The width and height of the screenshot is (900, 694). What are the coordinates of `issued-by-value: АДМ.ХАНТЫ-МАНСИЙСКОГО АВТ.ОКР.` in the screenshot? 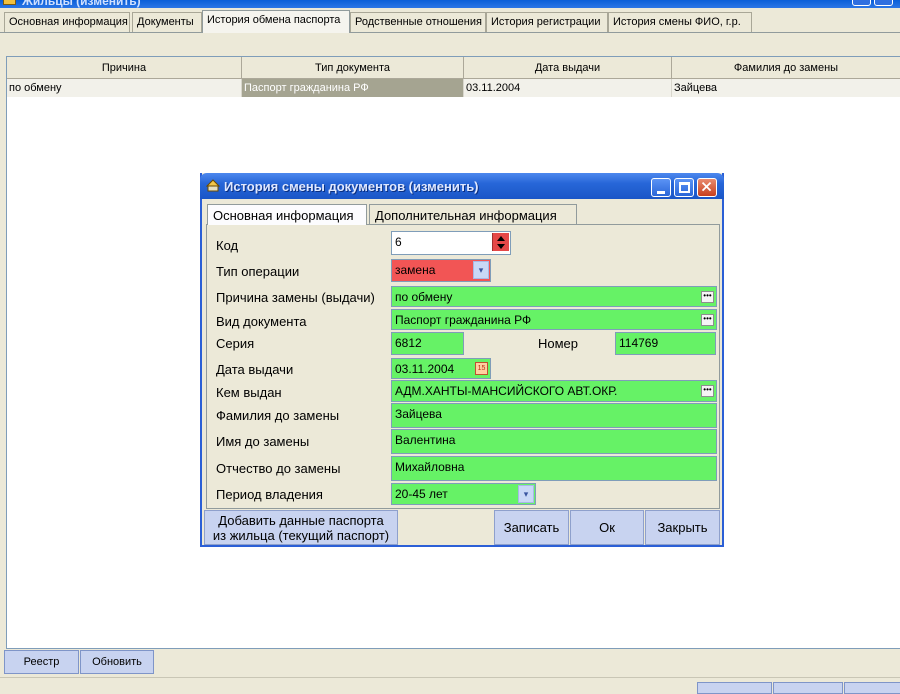 It's located at (506, 391).